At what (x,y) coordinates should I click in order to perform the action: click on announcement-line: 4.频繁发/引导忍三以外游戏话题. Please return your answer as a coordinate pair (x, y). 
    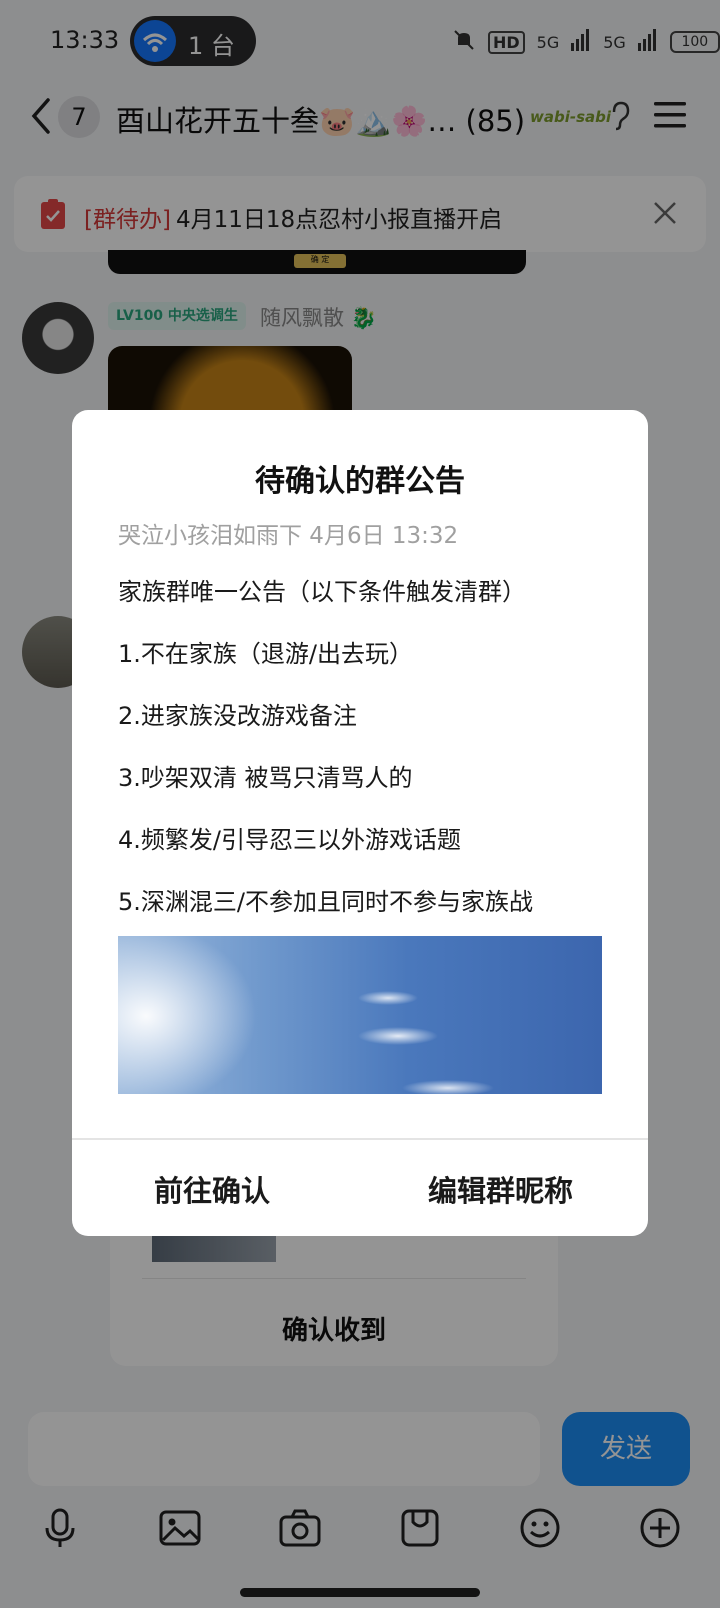
    Looking at the image, I should click on (289, 840).